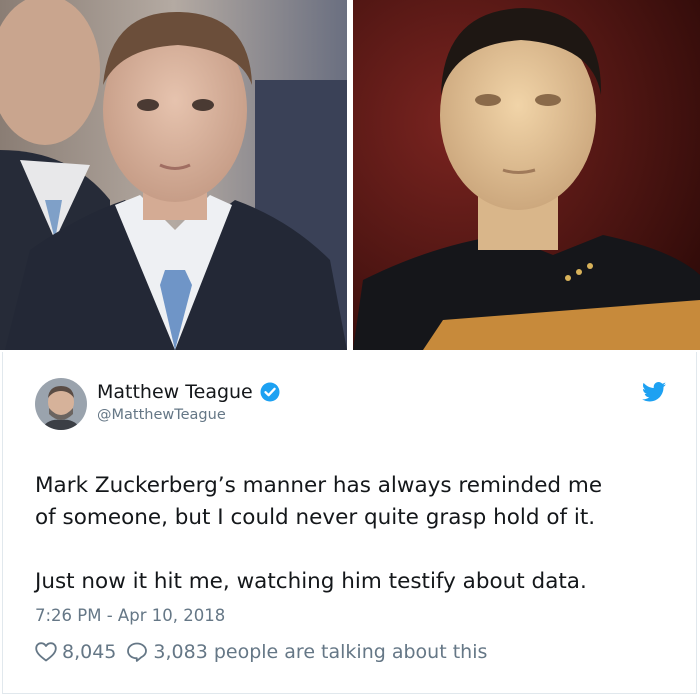  I want to click on tweet-timestamp: 7:26 PM - Apr 10, 2018, so click(130, 615).